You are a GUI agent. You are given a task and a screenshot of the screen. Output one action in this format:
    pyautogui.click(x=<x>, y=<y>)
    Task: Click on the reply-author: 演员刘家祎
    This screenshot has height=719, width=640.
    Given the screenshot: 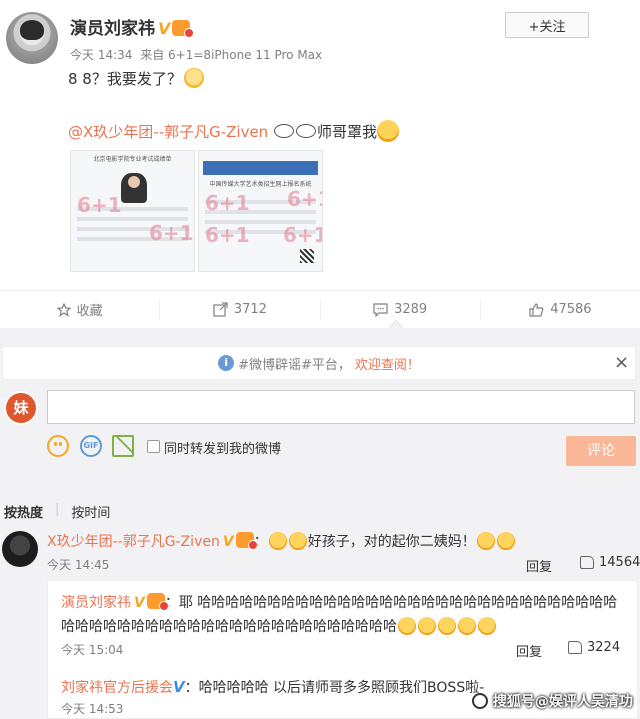 What is the action you would take?
    pyautogui.click(x=96, y=603)
    